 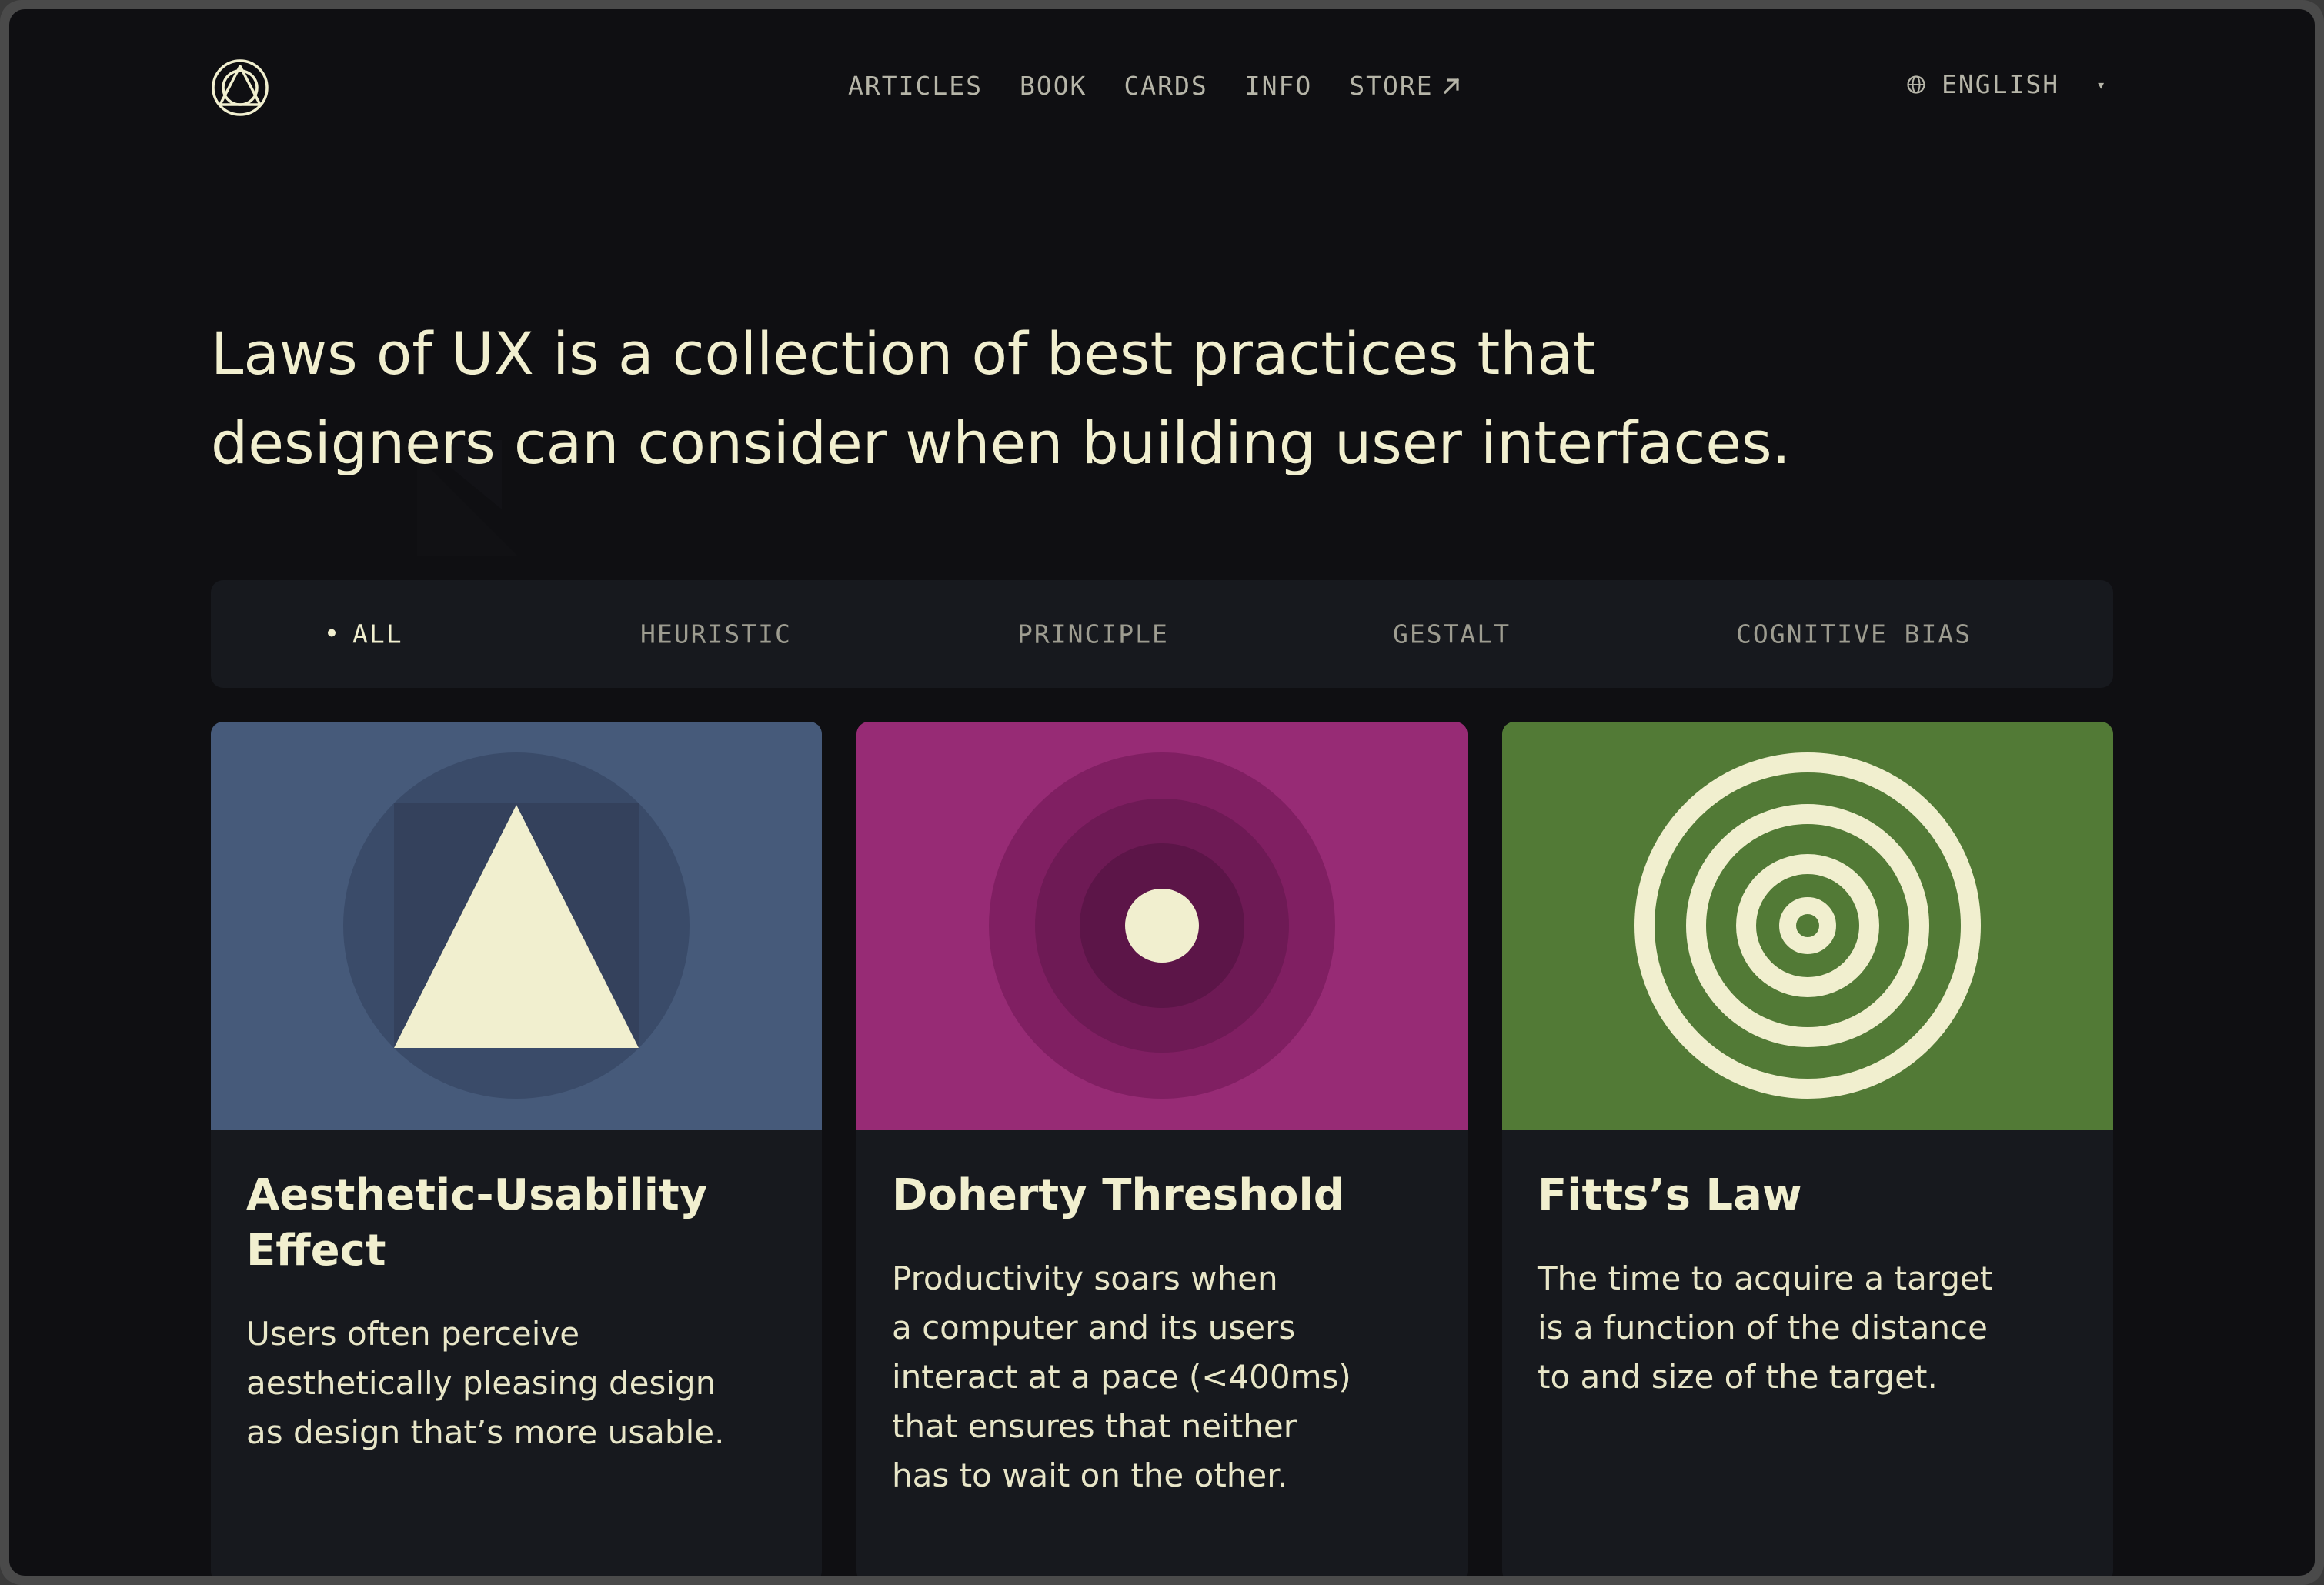 I want to click on nav-articles: ARTICLES, so click(x=916, y=86).